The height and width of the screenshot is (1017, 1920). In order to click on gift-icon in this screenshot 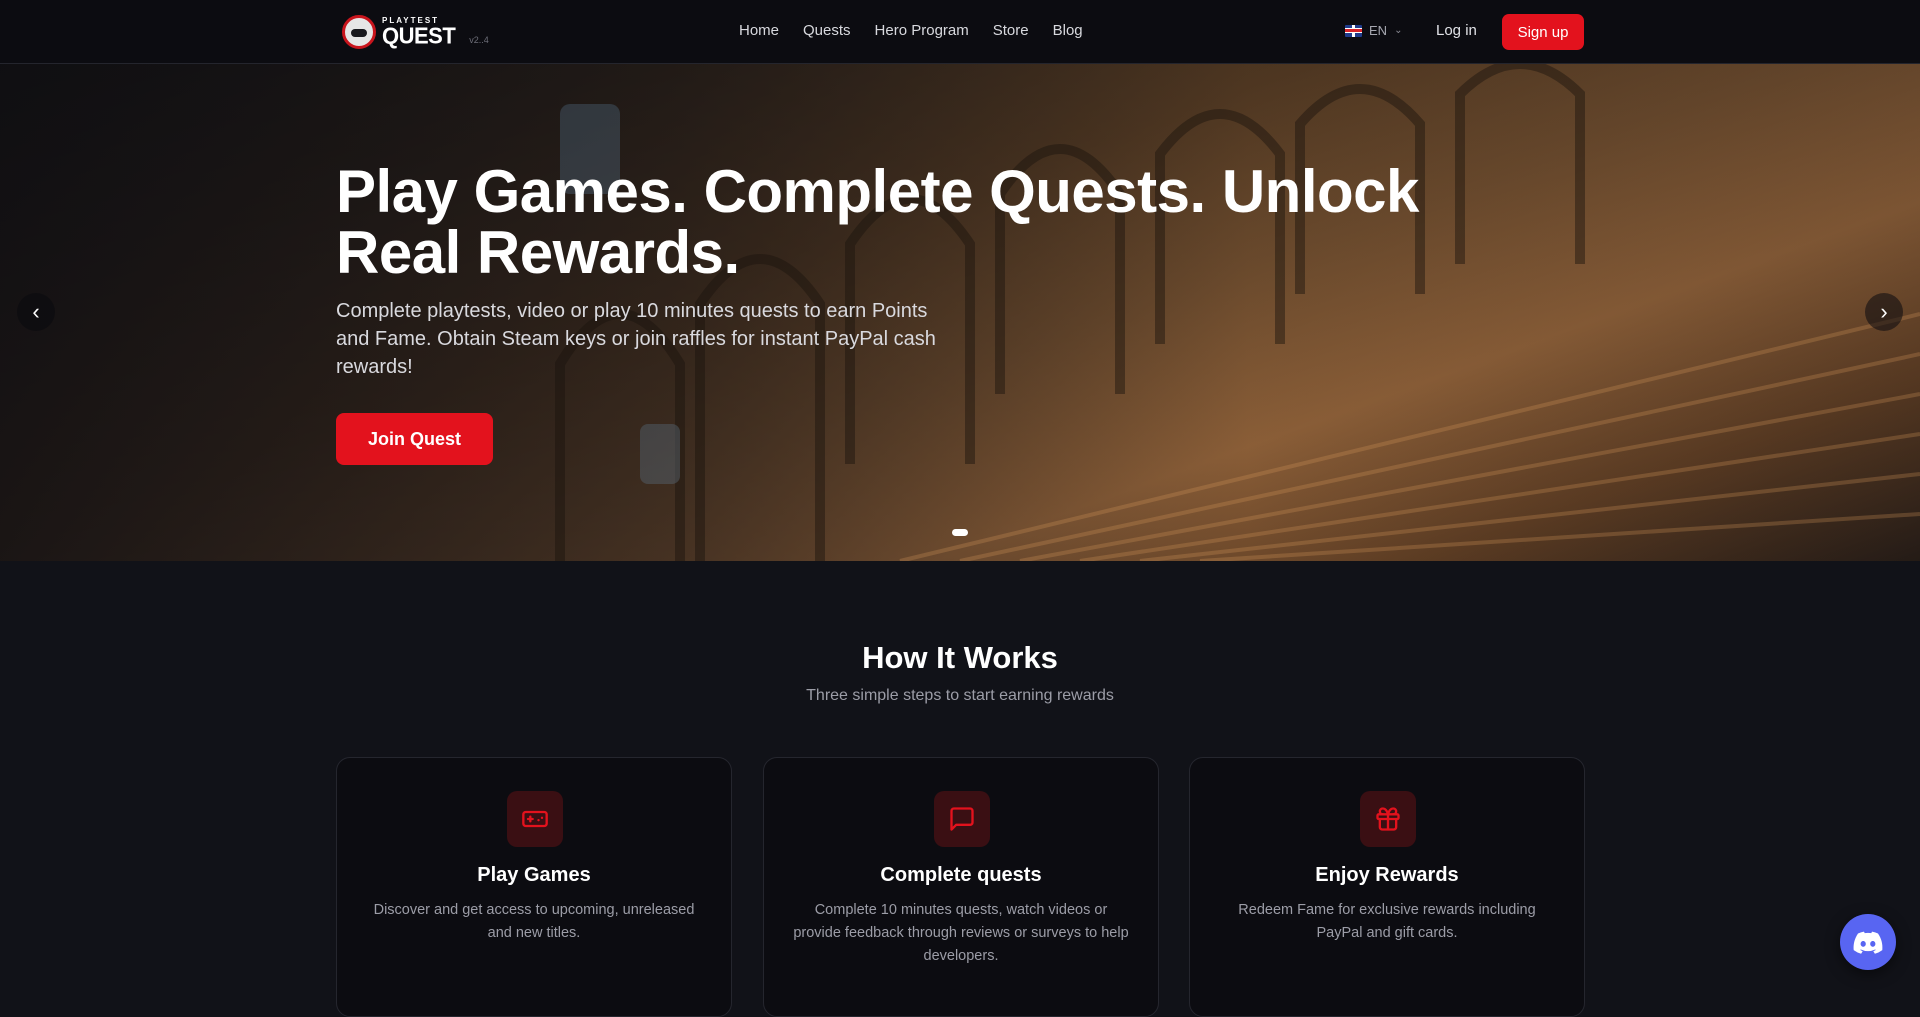, I will do `click(1388, 819)`.